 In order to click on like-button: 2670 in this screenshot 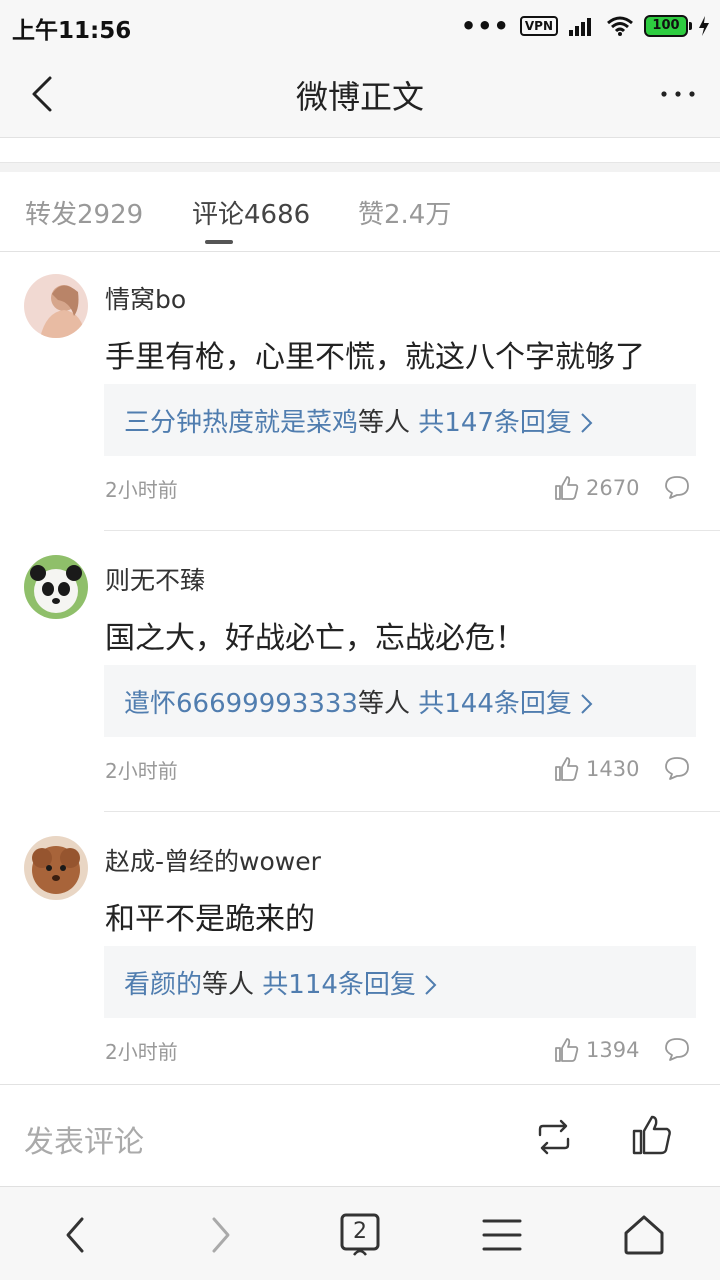, I will do `click(596, 488)`.